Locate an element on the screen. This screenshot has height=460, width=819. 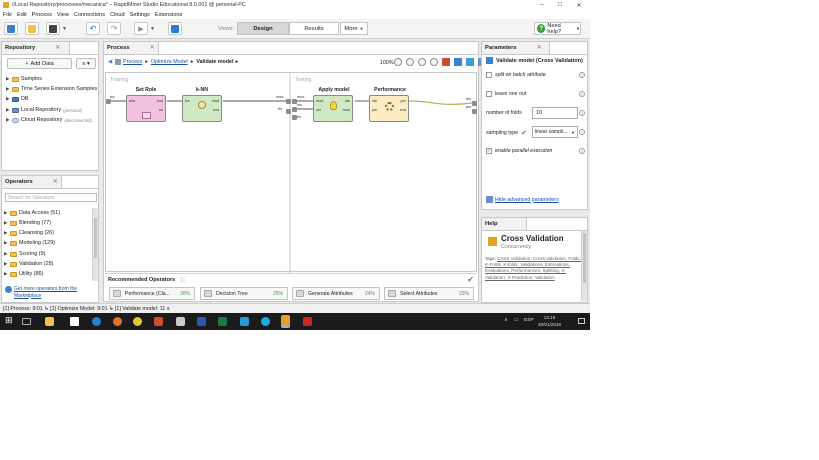
repo-item-local: ▶ Local Repository (personal) is located at coordinates (44, 110).